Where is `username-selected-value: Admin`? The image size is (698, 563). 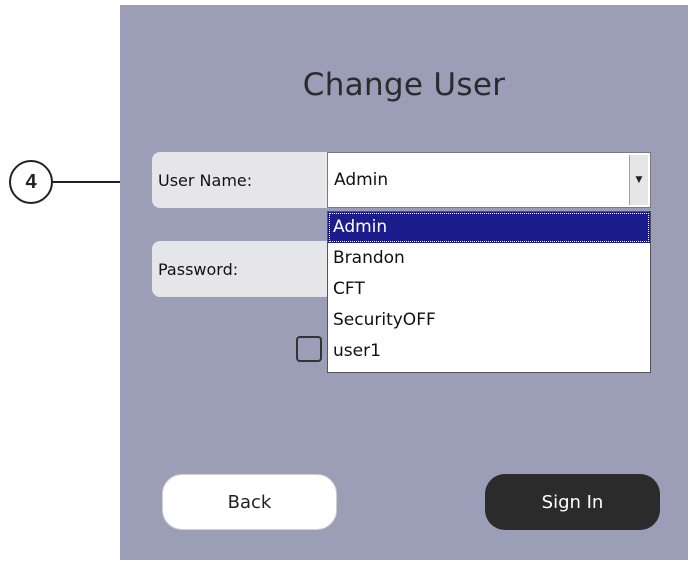
username-selected-value: Admin is located at coordinates (361, 180).